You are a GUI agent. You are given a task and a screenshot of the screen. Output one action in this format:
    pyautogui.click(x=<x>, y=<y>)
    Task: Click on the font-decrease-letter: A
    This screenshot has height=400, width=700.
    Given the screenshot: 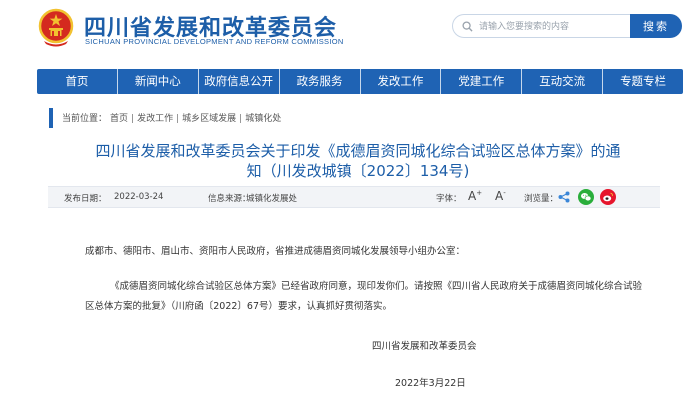 What is the action you would take?
    pyautogui.click(x=499, y=196)
    